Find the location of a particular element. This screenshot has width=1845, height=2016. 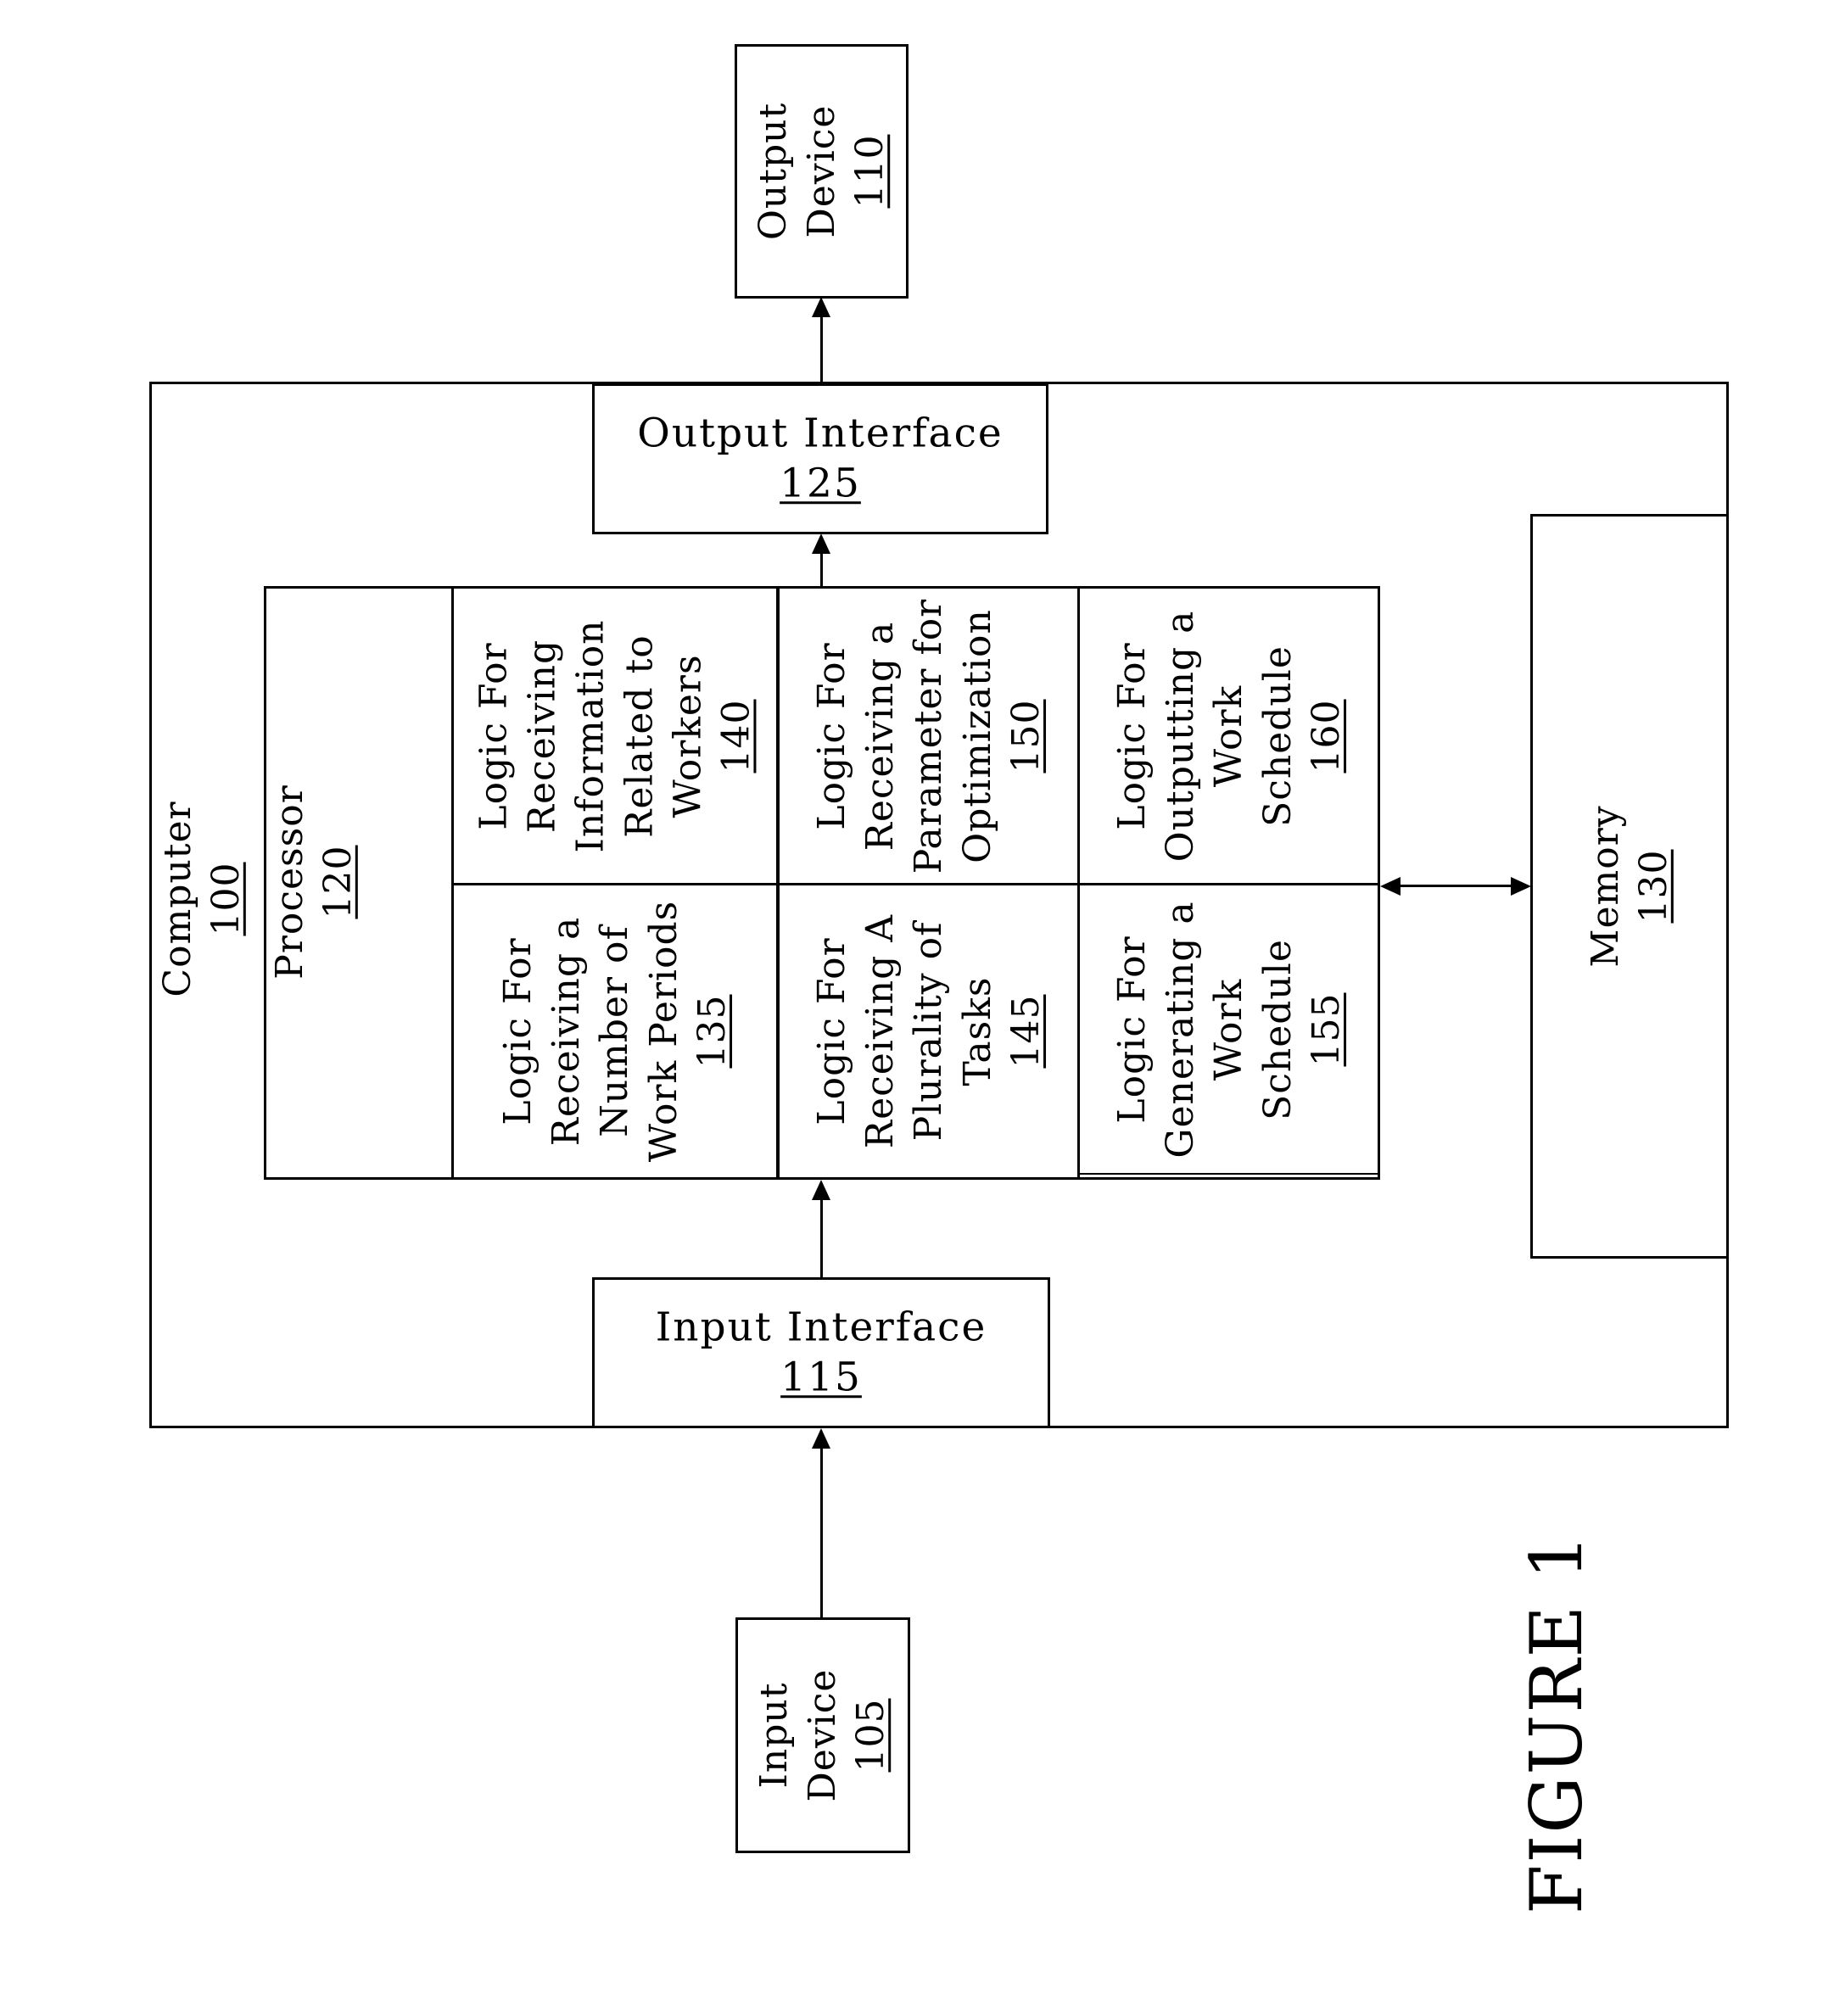

computer-label: Computer 100 is located at coordinates (201, 899).